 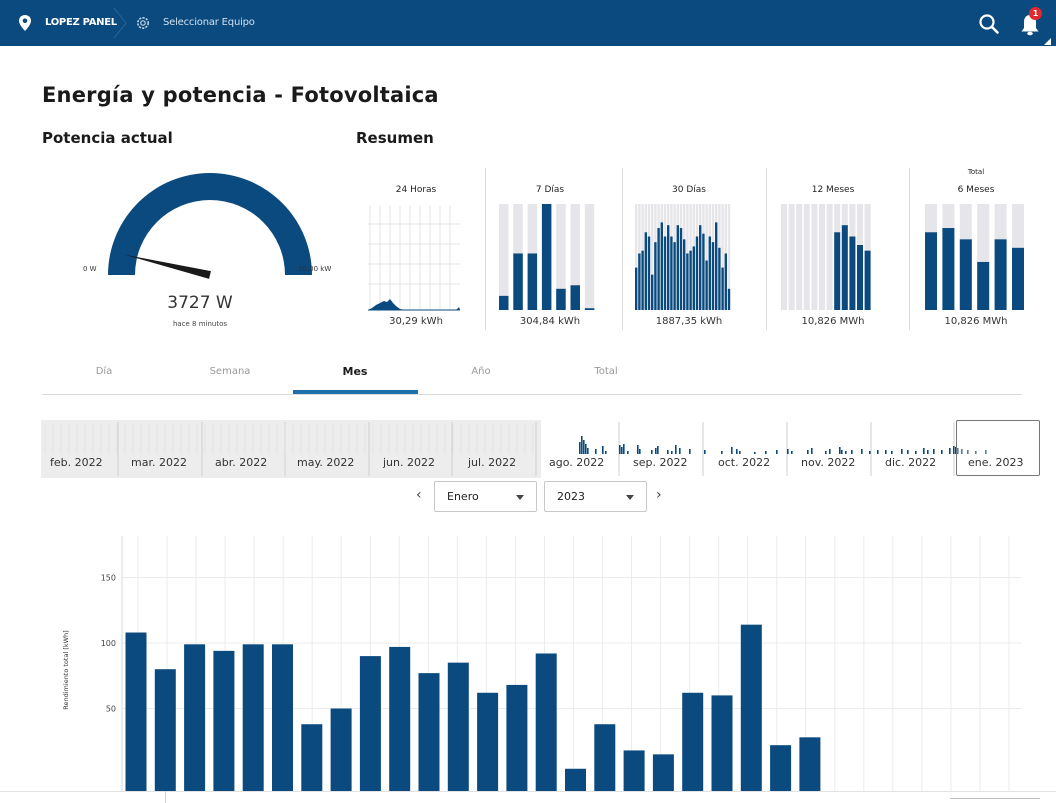 What do you see at coordinates (630, 497) in the screenshot?
I see `chevron-down-icon` at bounding box center [630, 497].